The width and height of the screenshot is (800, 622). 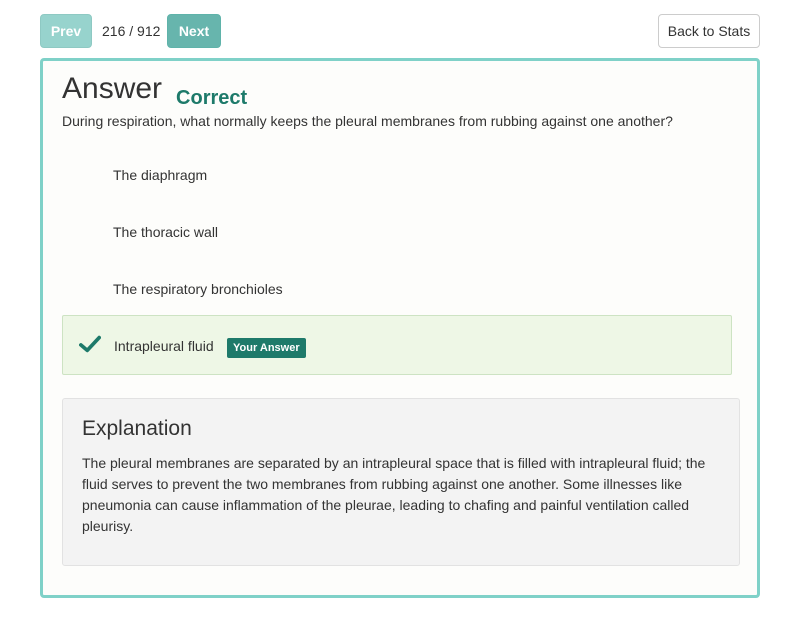 What do you see at coordinates (266, 348) in the screenshot?
I see `your-answer-badge: Your Answer` at bounding box center [266, 348].